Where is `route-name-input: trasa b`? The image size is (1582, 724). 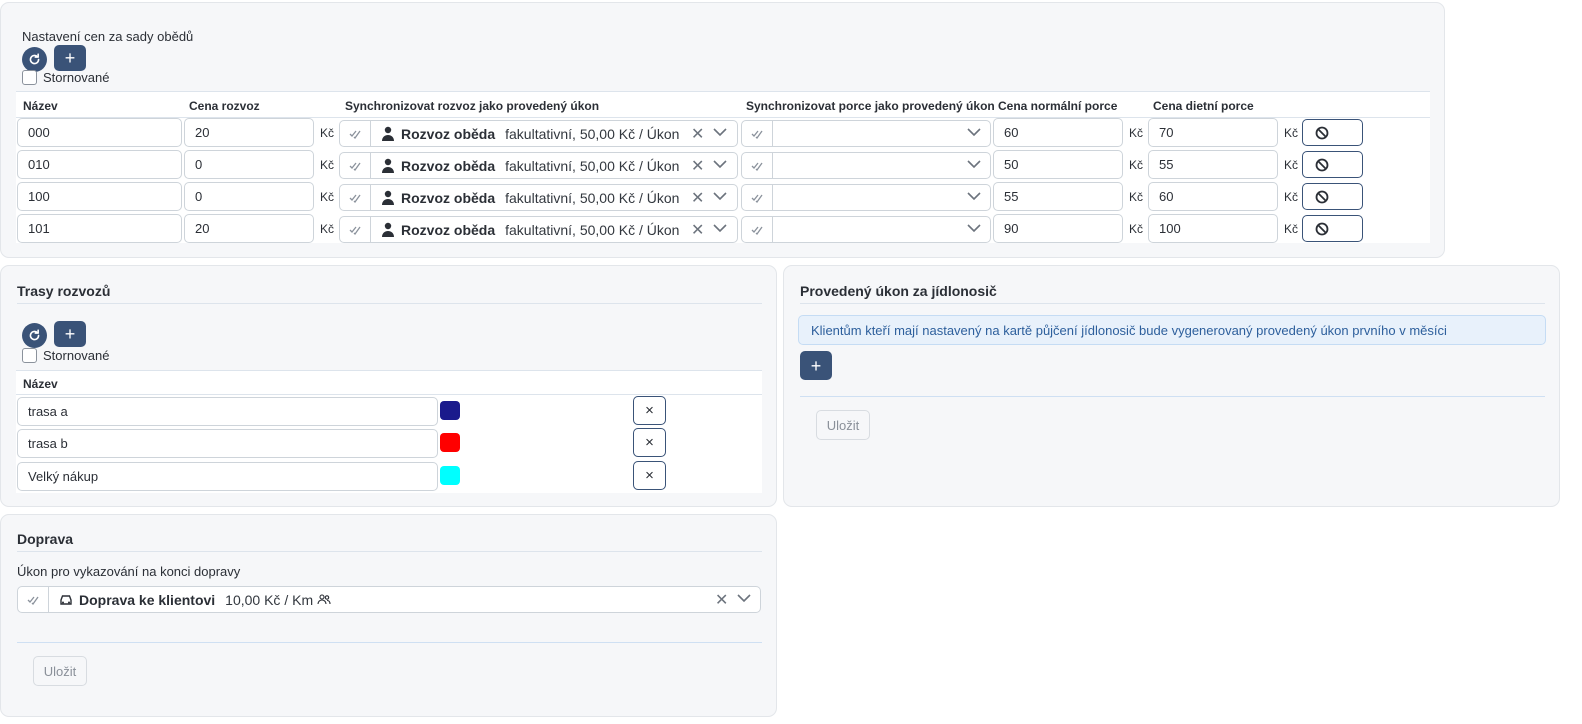 route-name-input: trasa b is located at coordinates (227, 443).